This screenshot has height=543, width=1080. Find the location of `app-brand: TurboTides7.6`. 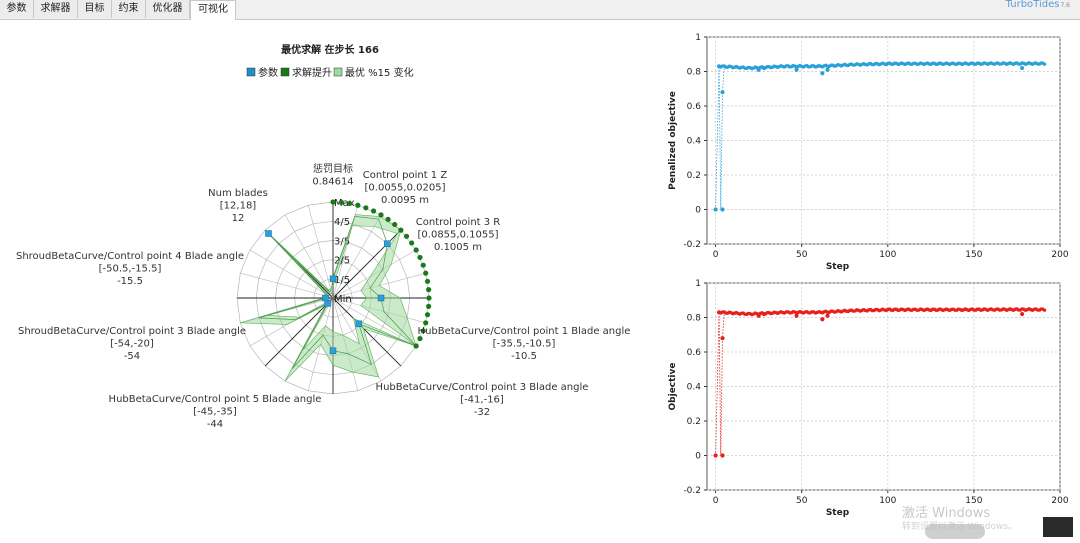

app-brand: TurboTides7.6 is located at coordinates (1038, 5).